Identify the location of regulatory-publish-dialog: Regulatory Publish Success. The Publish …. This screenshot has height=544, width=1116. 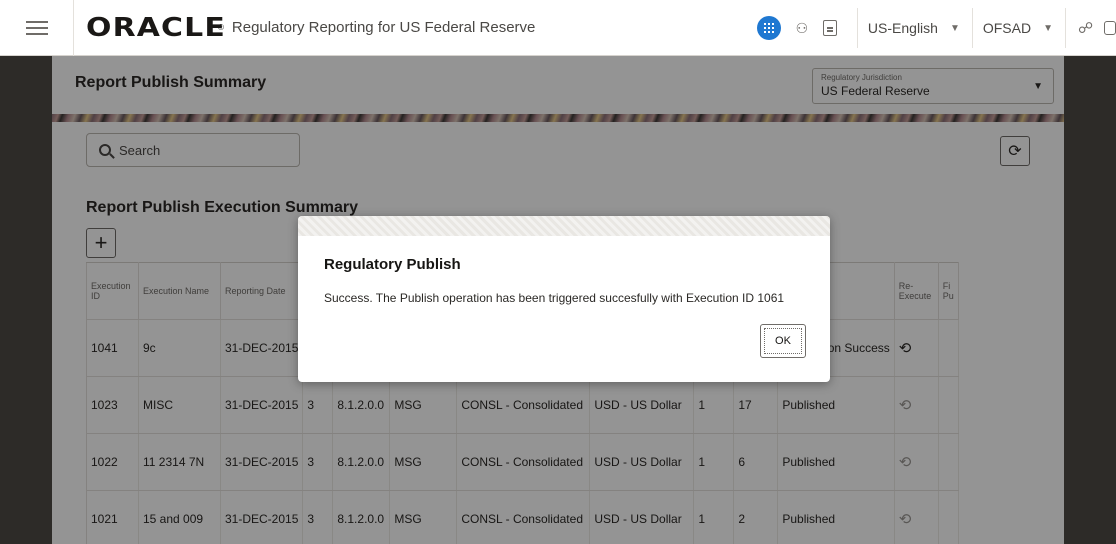
(564, 299).